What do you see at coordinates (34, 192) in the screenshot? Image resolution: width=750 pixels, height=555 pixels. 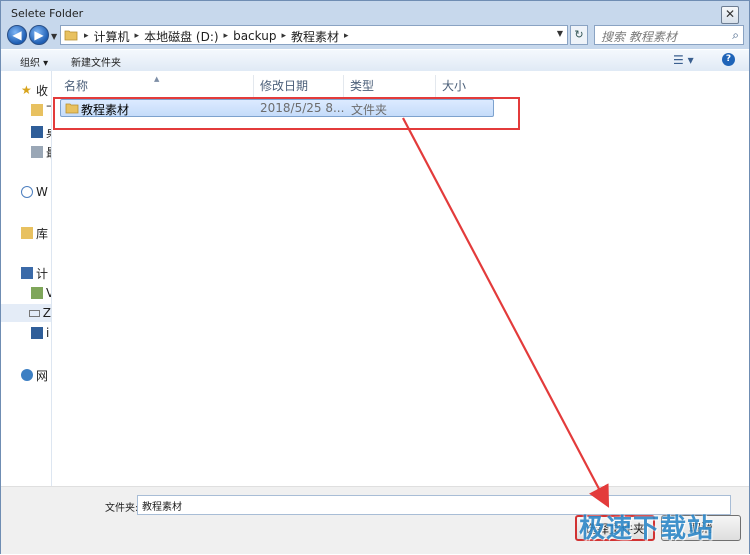 I see `sidebar-item-cloud: W` at bounding box center [34, 192].